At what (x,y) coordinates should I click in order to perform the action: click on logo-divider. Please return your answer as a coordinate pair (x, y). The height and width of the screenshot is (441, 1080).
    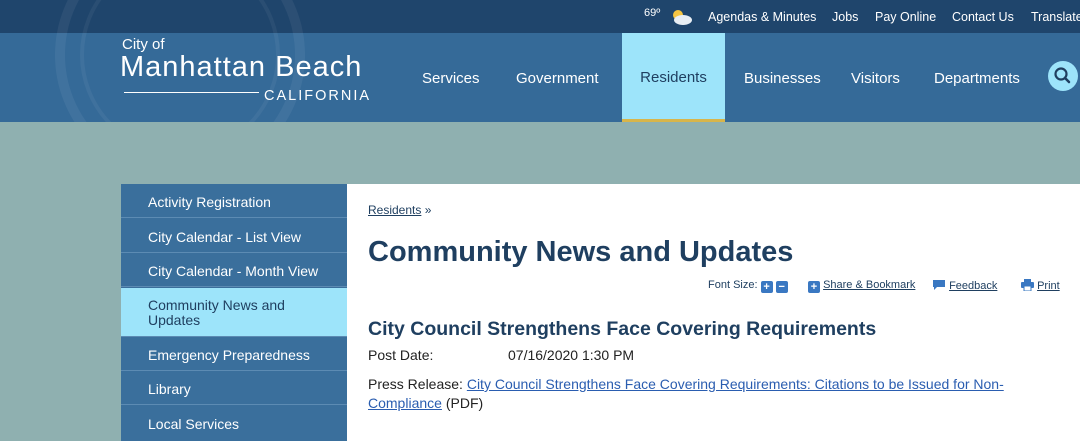
    Looking at the image, I should click on (191, 92).